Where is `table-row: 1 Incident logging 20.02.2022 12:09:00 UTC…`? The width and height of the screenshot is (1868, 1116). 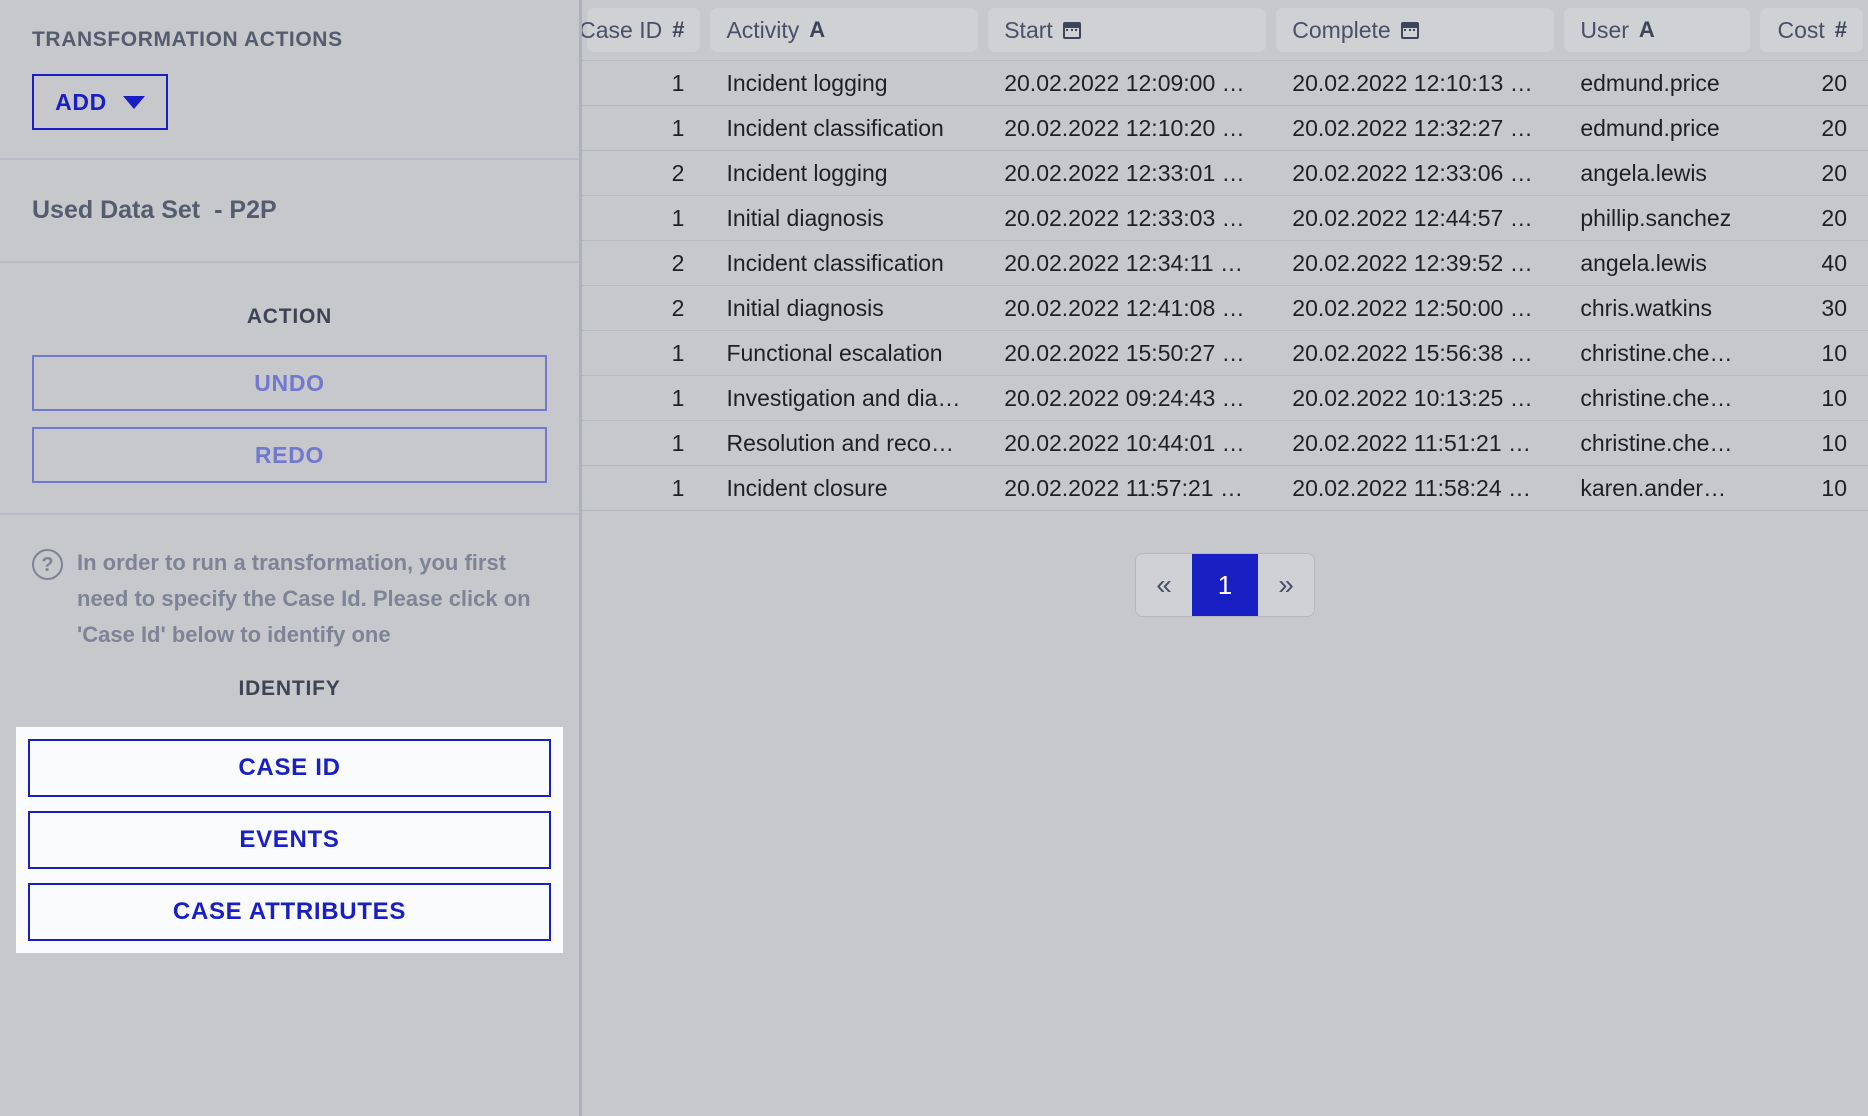 table-row: 1 Incident logging 20.02.2022 12:09:00 UTC… is located at coordinates (1225, 83).